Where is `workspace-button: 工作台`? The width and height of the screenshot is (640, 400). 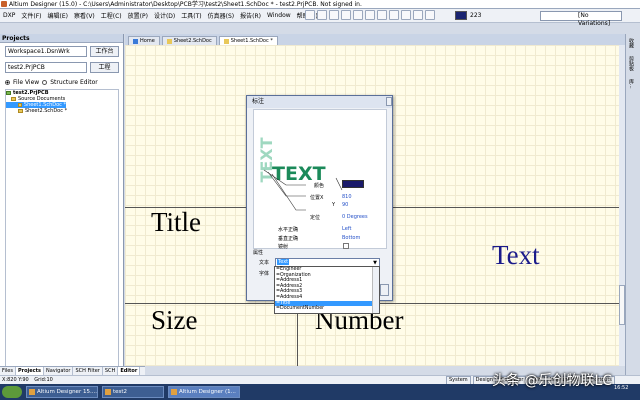 workspace-button: 工作台 is located at coordinates (104, 51).